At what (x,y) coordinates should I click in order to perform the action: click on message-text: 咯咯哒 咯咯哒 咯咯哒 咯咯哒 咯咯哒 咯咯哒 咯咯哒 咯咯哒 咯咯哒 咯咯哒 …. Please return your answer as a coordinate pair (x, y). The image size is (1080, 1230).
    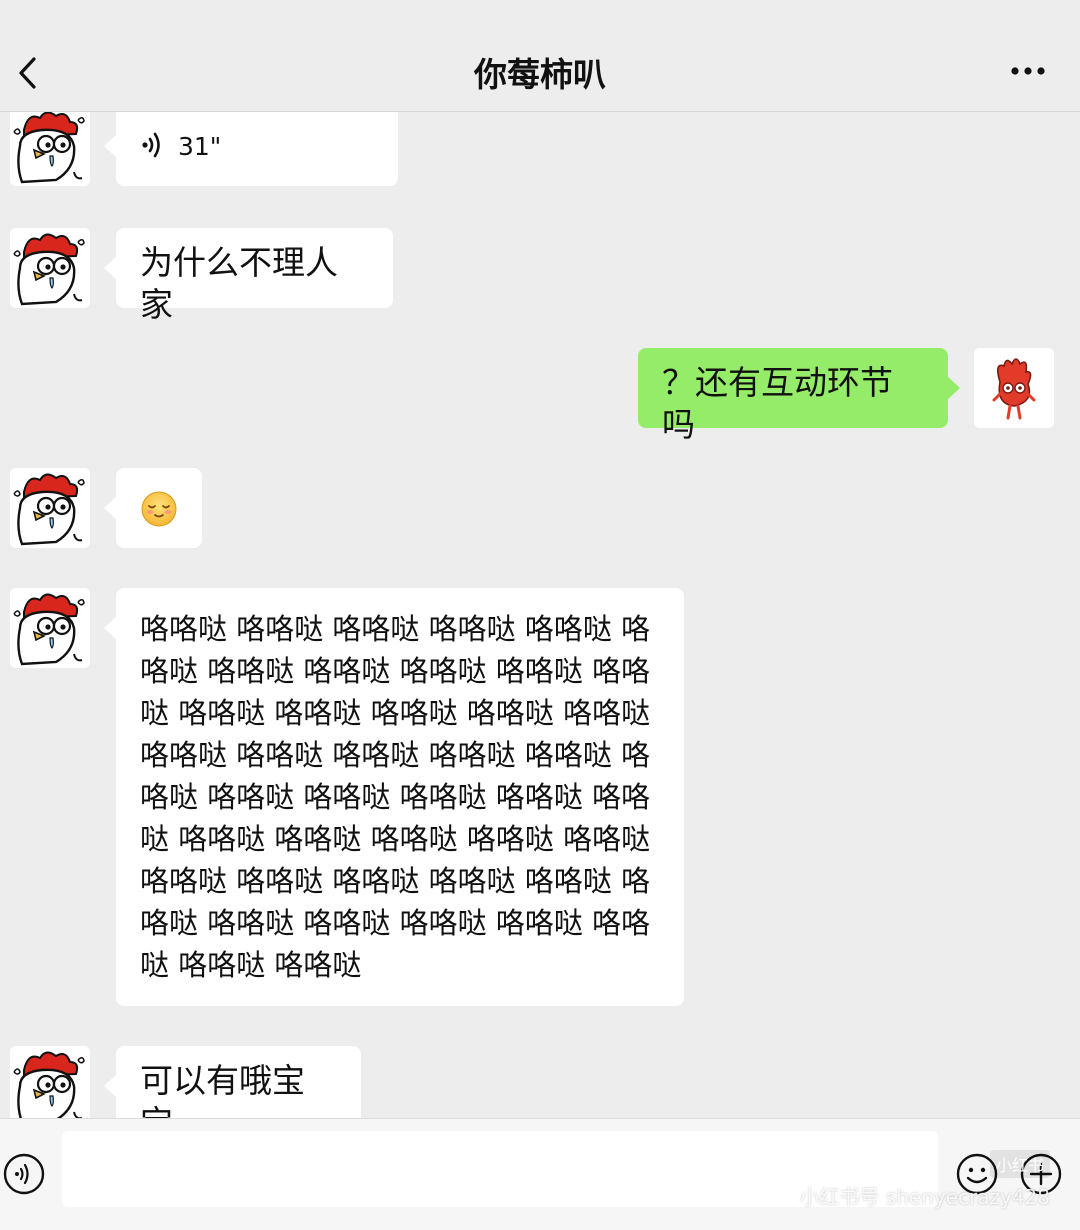
    Looking at the image, I should click on (395, 797).